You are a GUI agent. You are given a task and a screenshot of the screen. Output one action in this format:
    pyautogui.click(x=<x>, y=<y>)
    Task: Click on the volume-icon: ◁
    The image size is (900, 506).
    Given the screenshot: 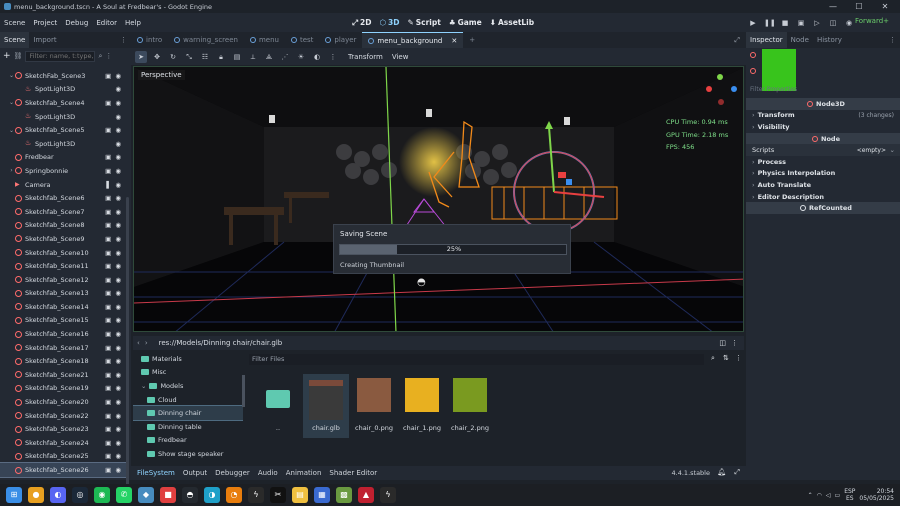 What is the action you would take?
    pyautogui.click(x=828, y=495)
    